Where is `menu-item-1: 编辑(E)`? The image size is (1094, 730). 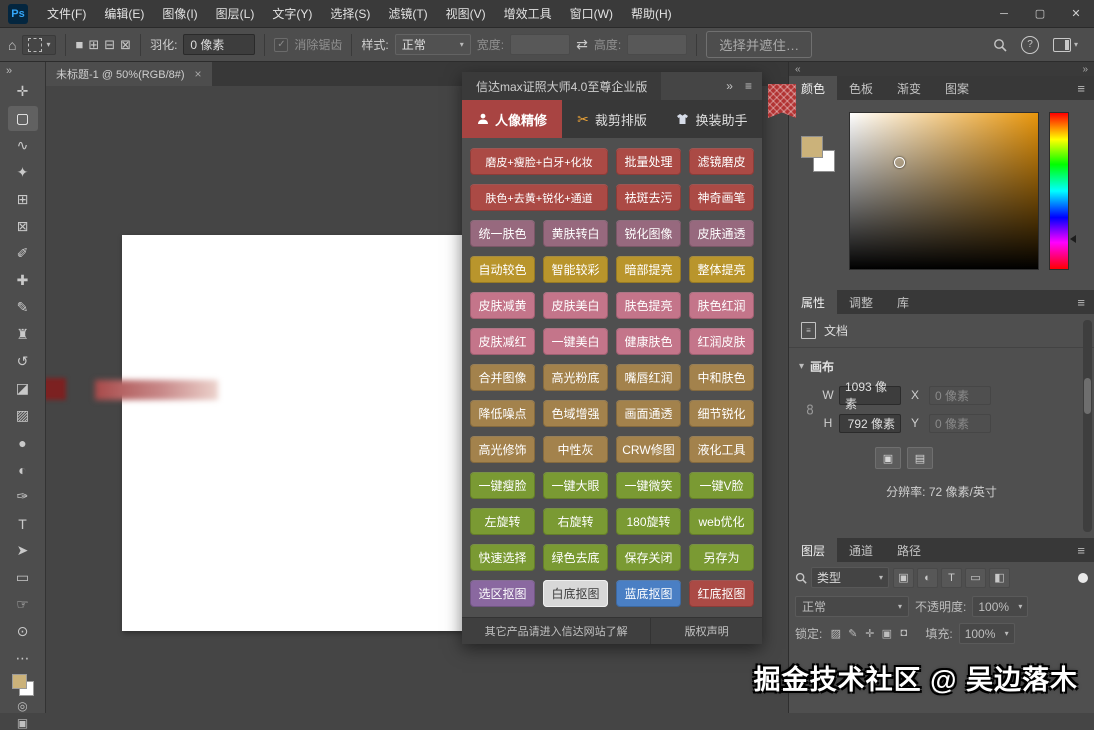
menu-item-1: 编辑(E) is located at coordinates (124, 14).